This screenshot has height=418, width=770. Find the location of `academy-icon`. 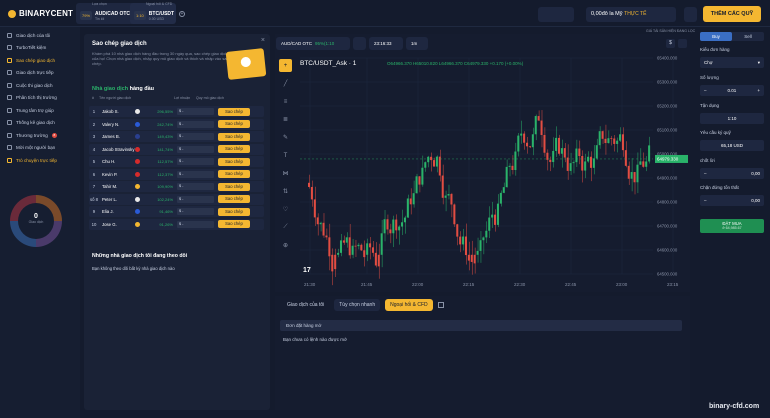

academy-icon is located at coordinates (556, 14).